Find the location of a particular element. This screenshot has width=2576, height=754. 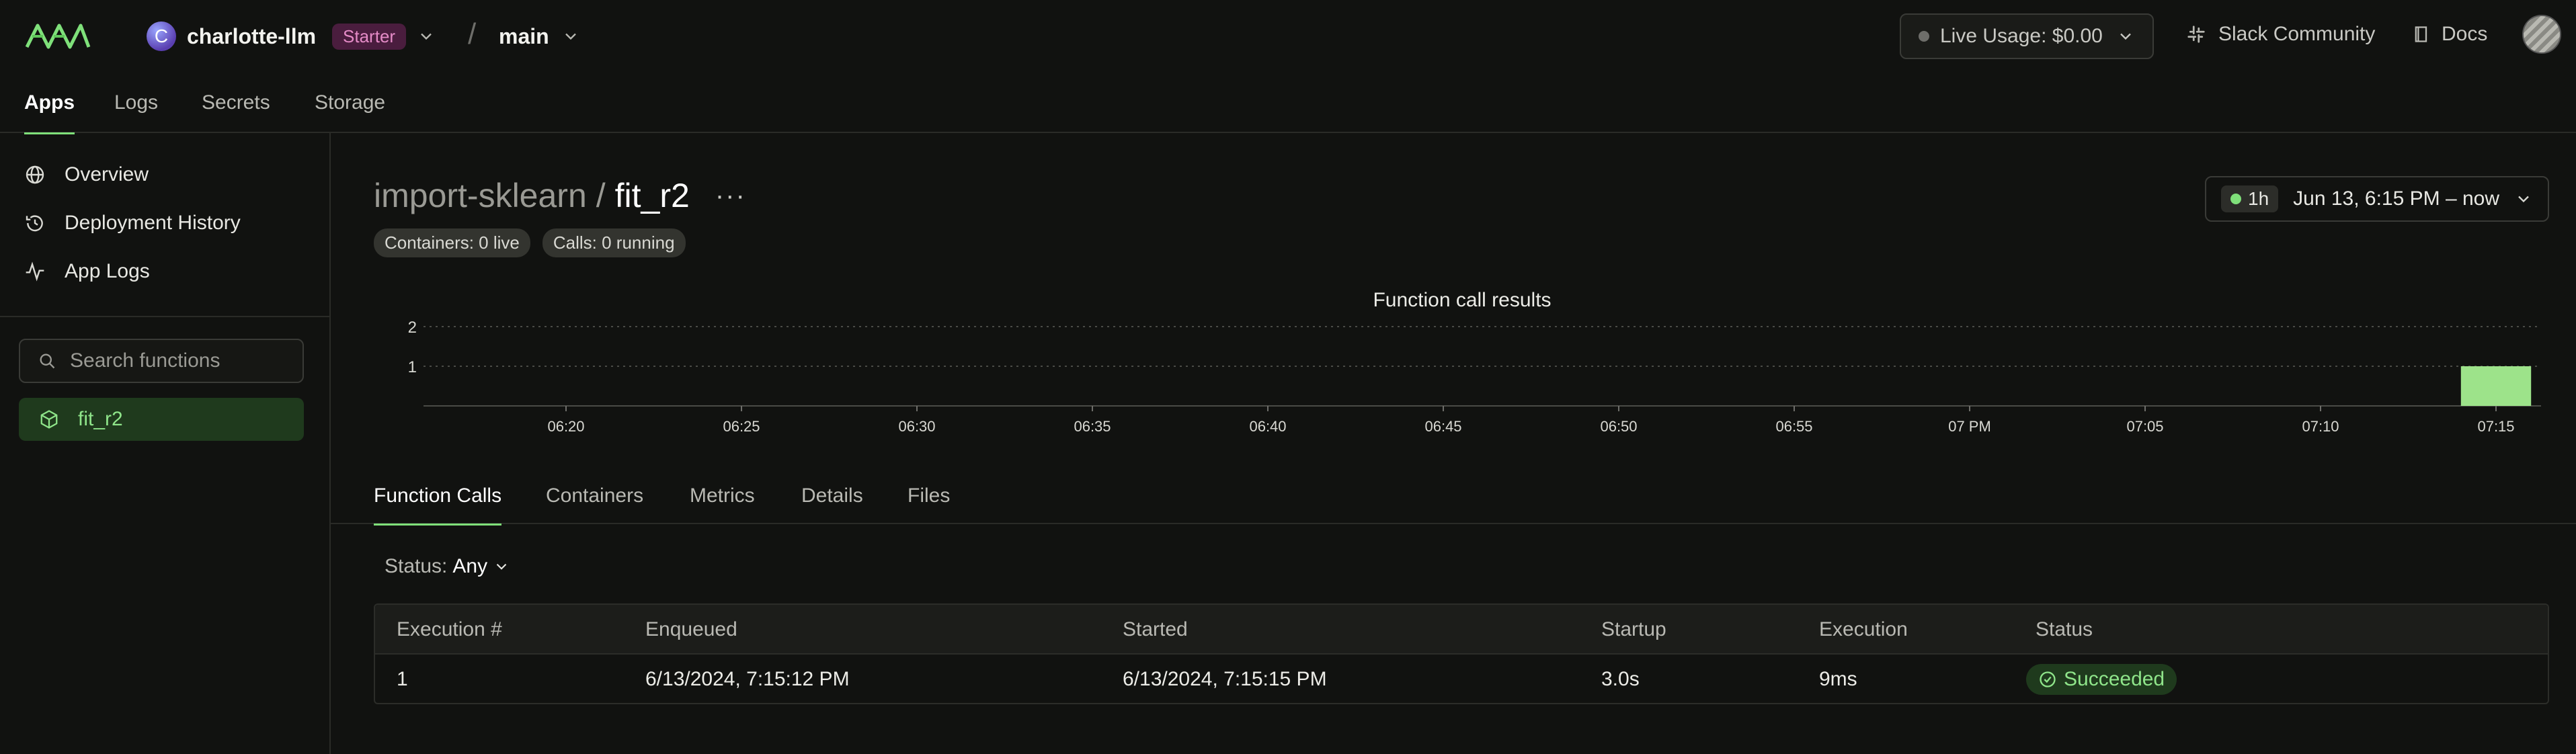

slack-community-label: Slack Community is located at coordinates (2297, 34).